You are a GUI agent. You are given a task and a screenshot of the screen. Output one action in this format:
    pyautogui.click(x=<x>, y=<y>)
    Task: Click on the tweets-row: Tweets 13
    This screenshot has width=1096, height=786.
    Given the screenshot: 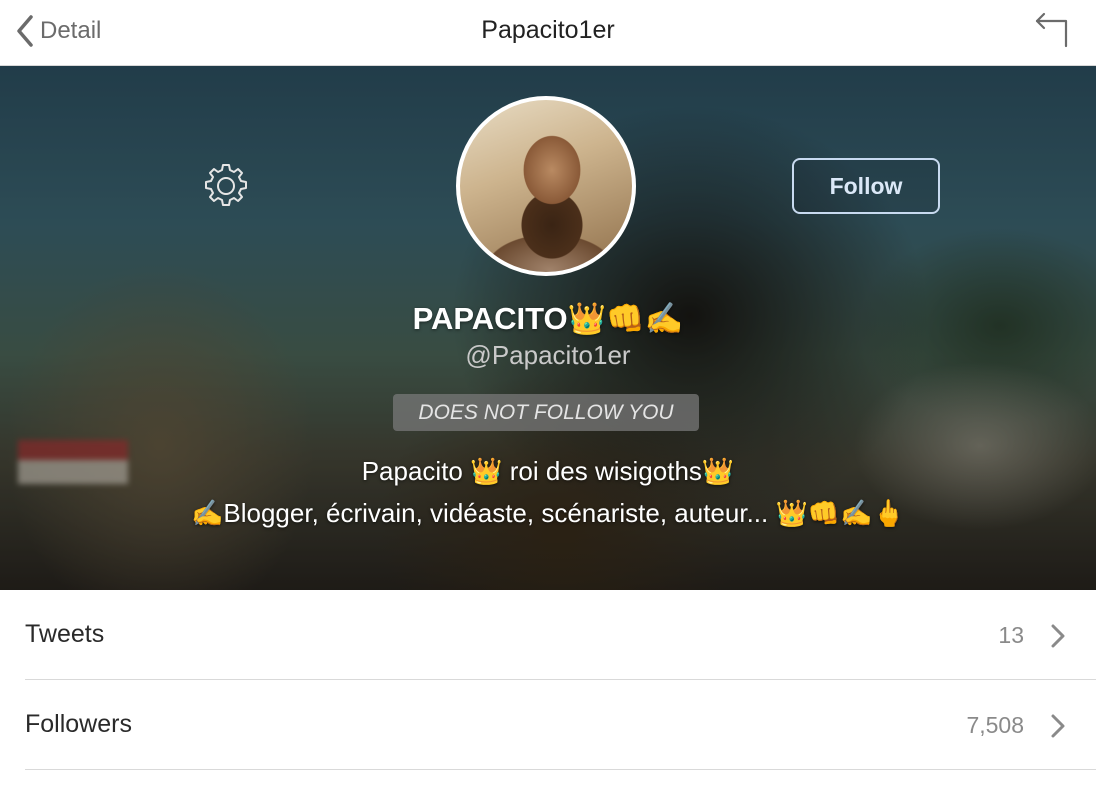 What is the action you would take?
    pyautogui.click(x=548, y=635)
    